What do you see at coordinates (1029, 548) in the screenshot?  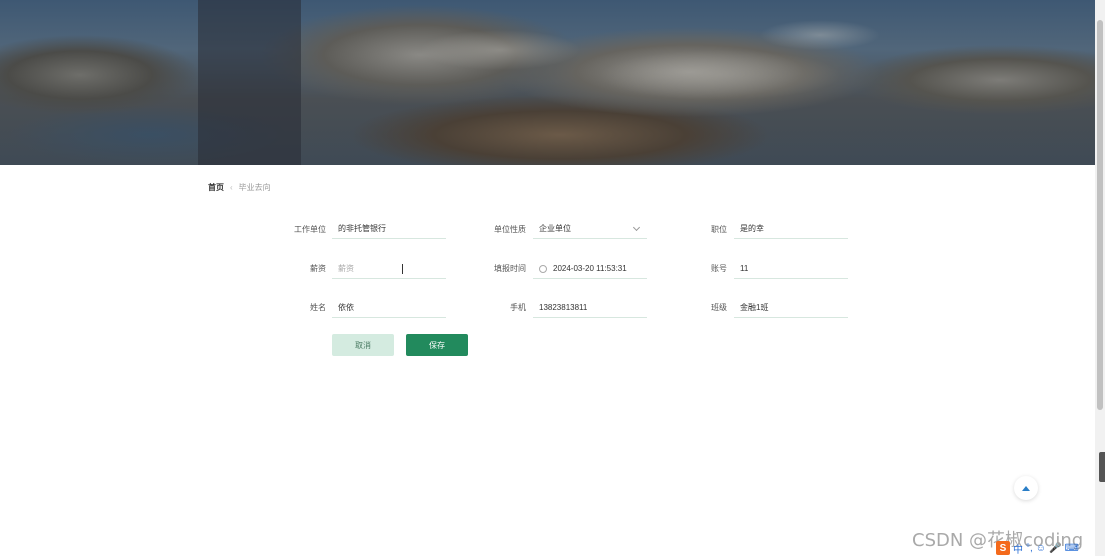 I see `ime-punctuation-mode: °,` at bounding box center [1029, 548].